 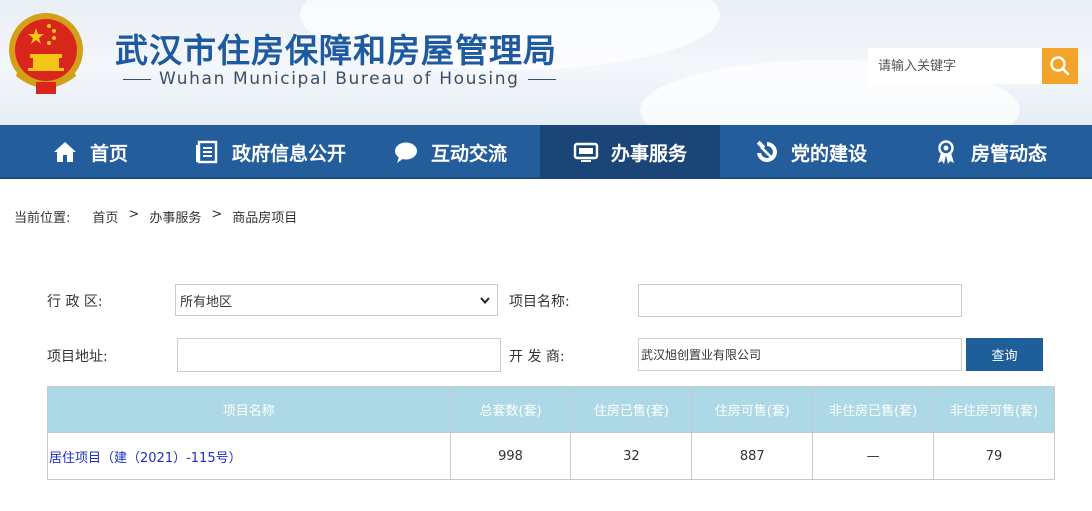 What do you see at coordinates (249, 456) in the screenshot?
I see `table-cell-project-name: 居住项目（建（2021）-115号）` at bounding box center [249, 456].